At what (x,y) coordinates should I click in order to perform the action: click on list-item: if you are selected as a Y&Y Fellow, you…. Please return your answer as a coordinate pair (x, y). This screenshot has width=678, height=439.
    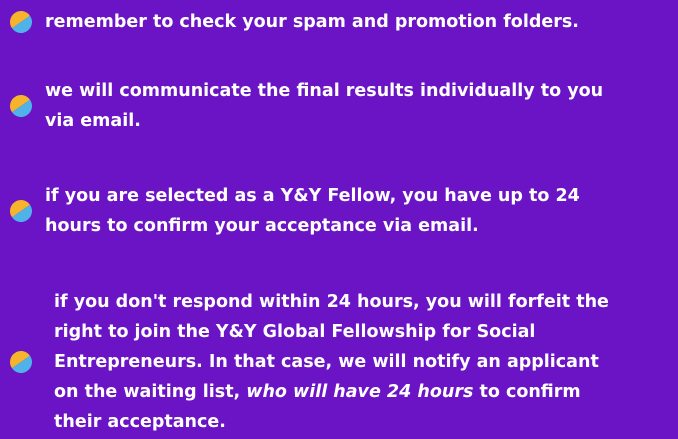
    Looking at the image, I should click on (341, 211).